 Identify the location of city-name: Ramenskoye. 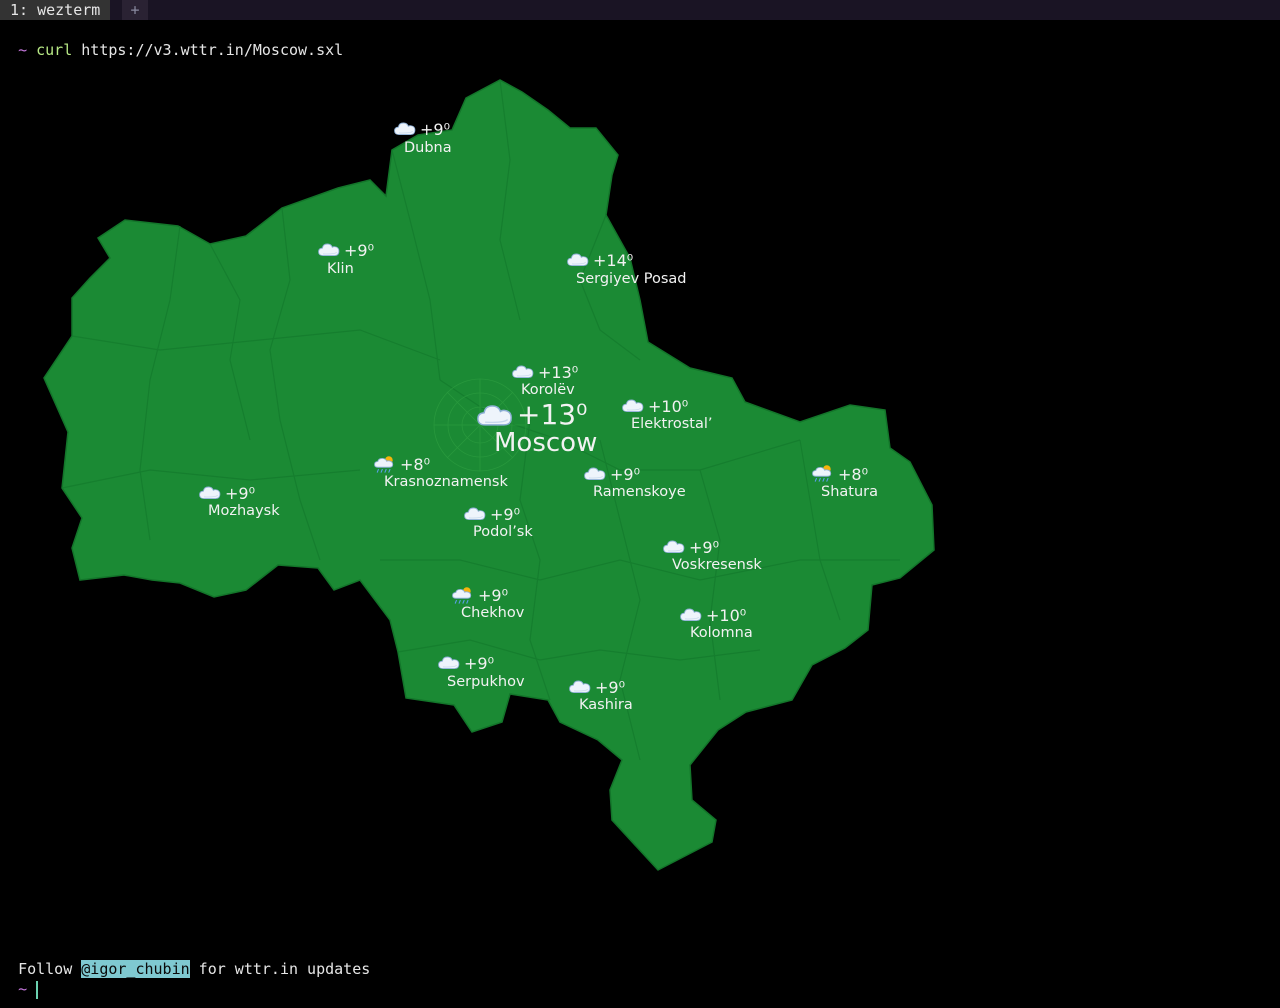
(639, 492).